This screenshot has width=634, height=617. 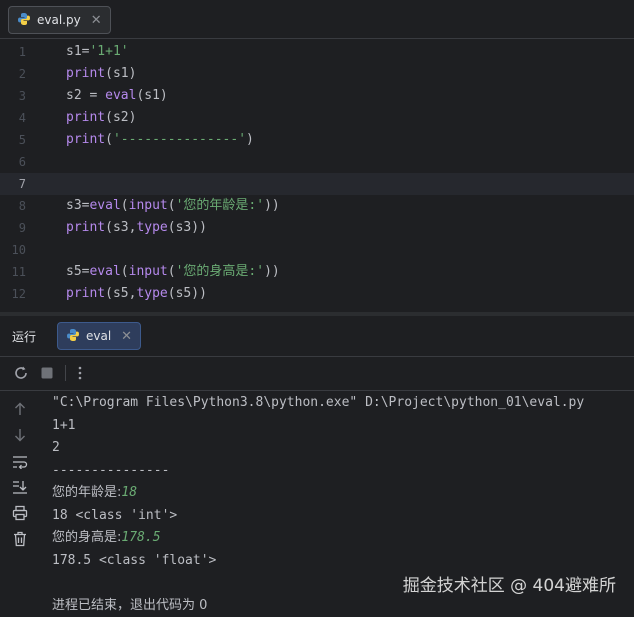 What do you see at coordinates (13, 184) in the screenshot?
I see `line-number: 7` at bounding box center [13, 184].